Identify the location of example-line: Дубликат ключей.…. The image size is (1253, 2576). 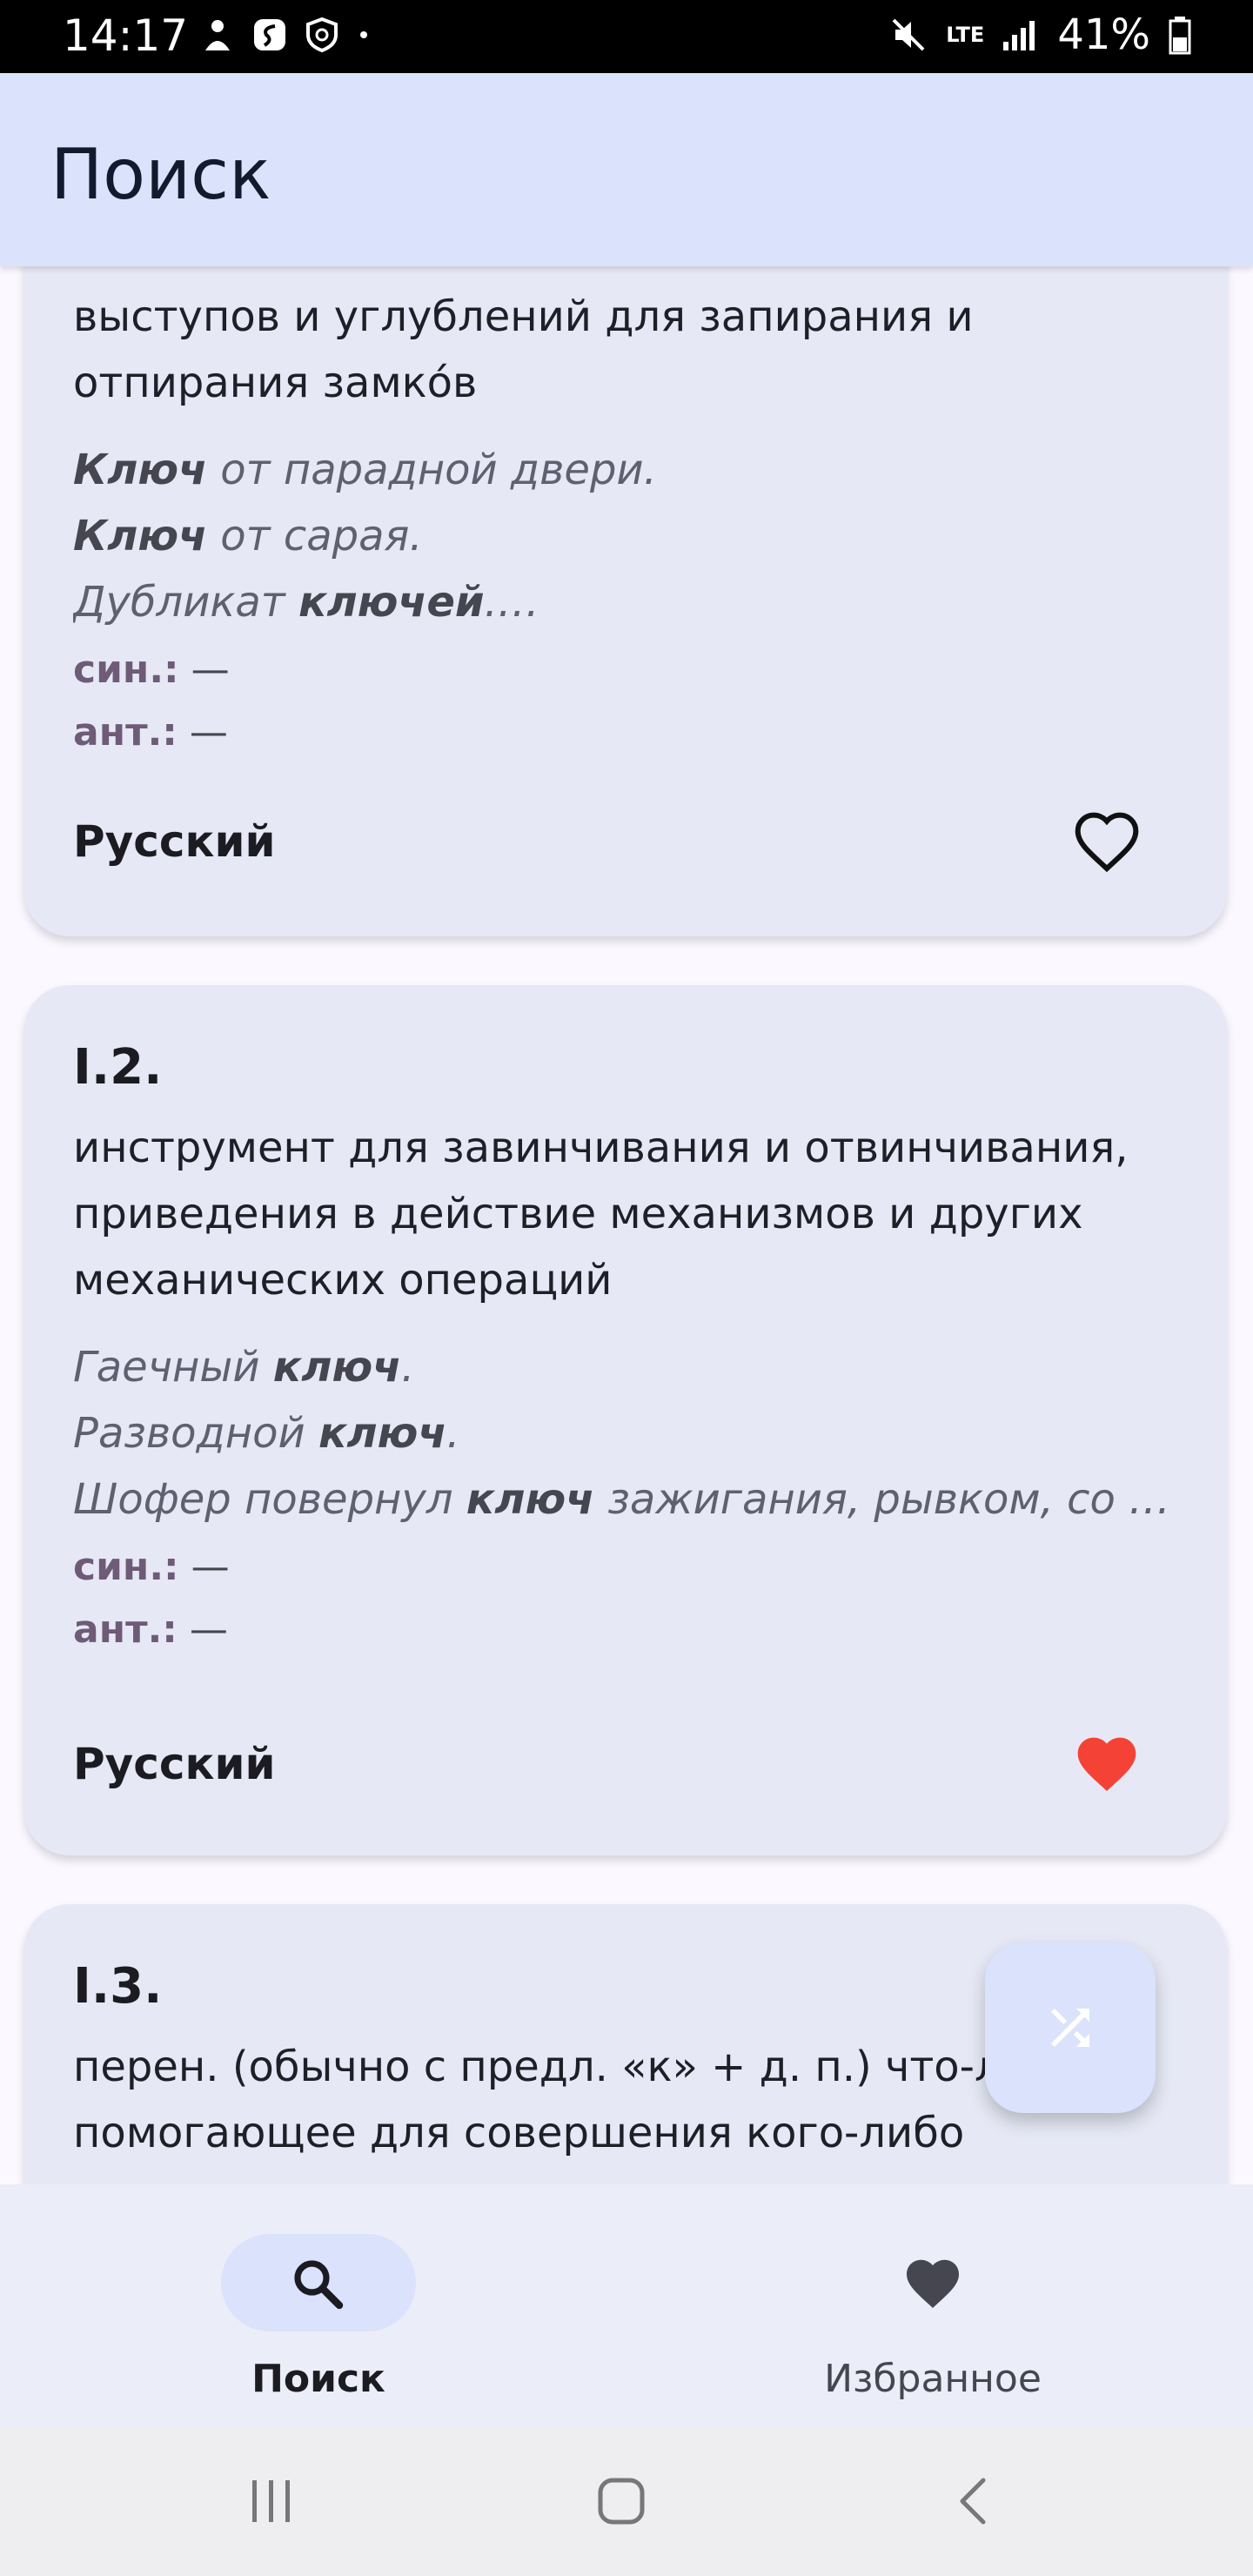
(306, 603).